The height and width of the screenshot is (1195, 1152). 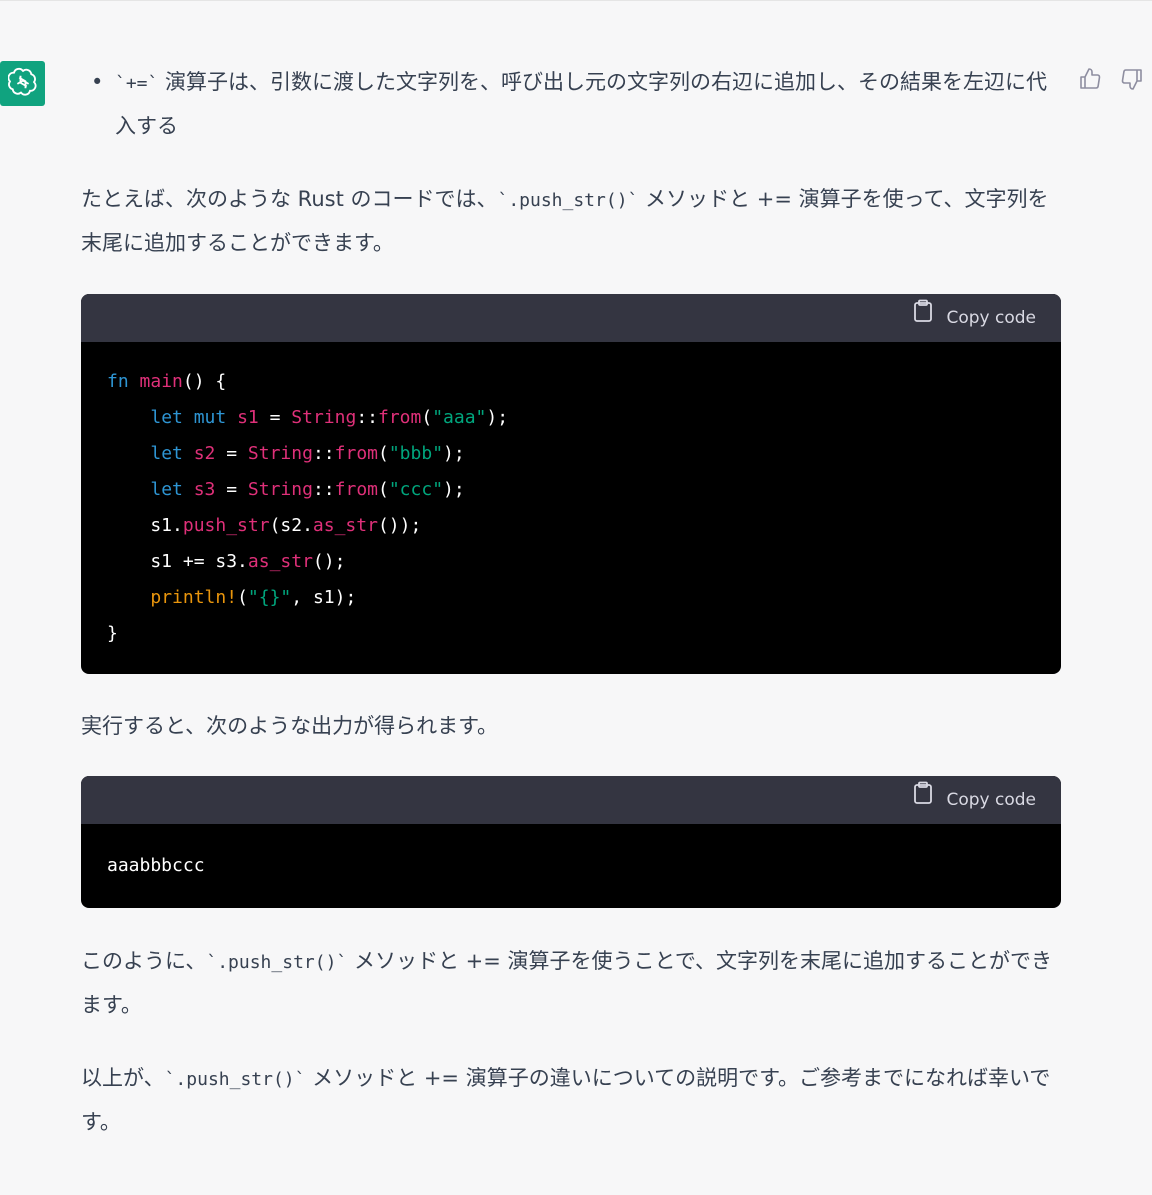 I want to click on code-token: "ccc", so click(x=416, y=489).